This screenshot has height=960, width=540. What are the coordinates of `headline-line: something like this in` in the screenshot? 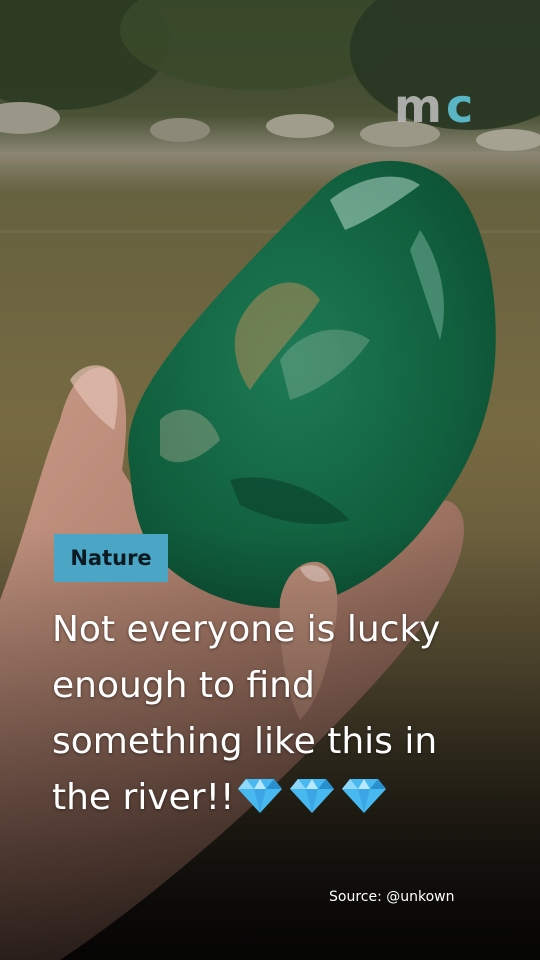 It's located at (245, 741).